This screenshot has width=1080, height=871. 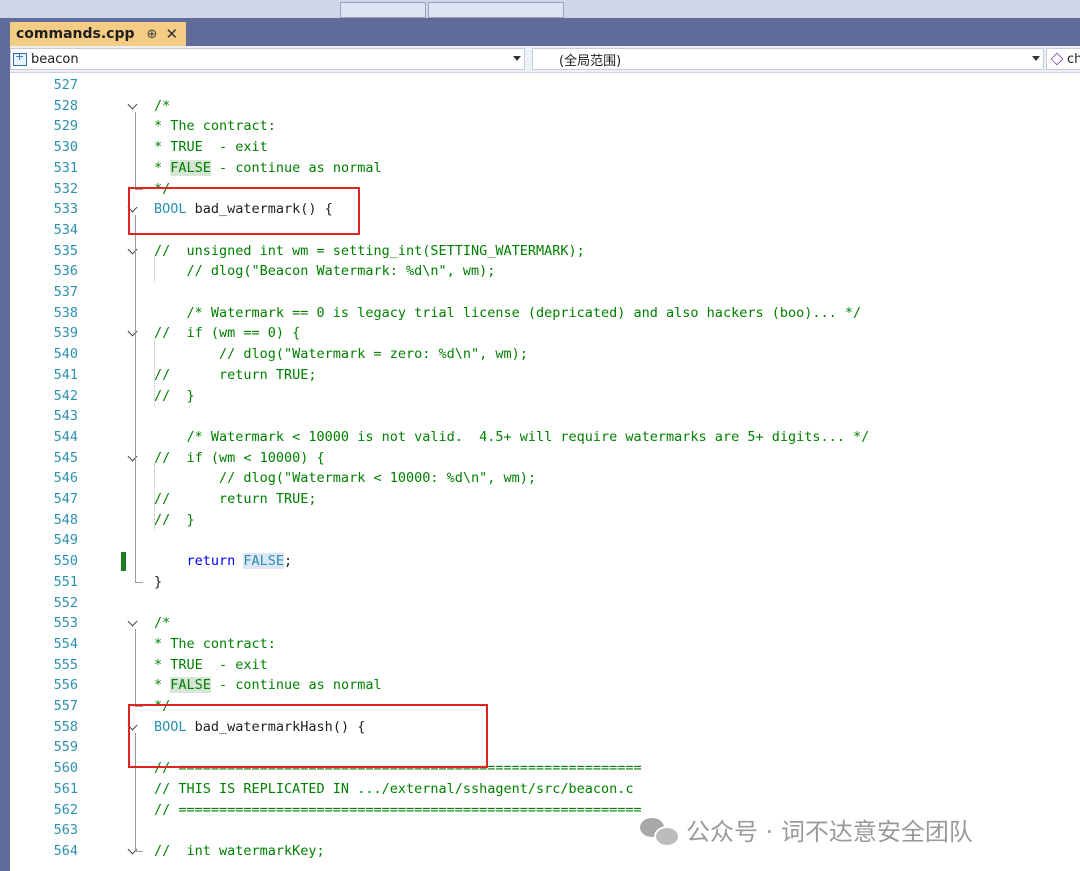 I want to click on code-text: // dlog("Watermark = zero: %d\n", wm);, so click(x=341, y=354).